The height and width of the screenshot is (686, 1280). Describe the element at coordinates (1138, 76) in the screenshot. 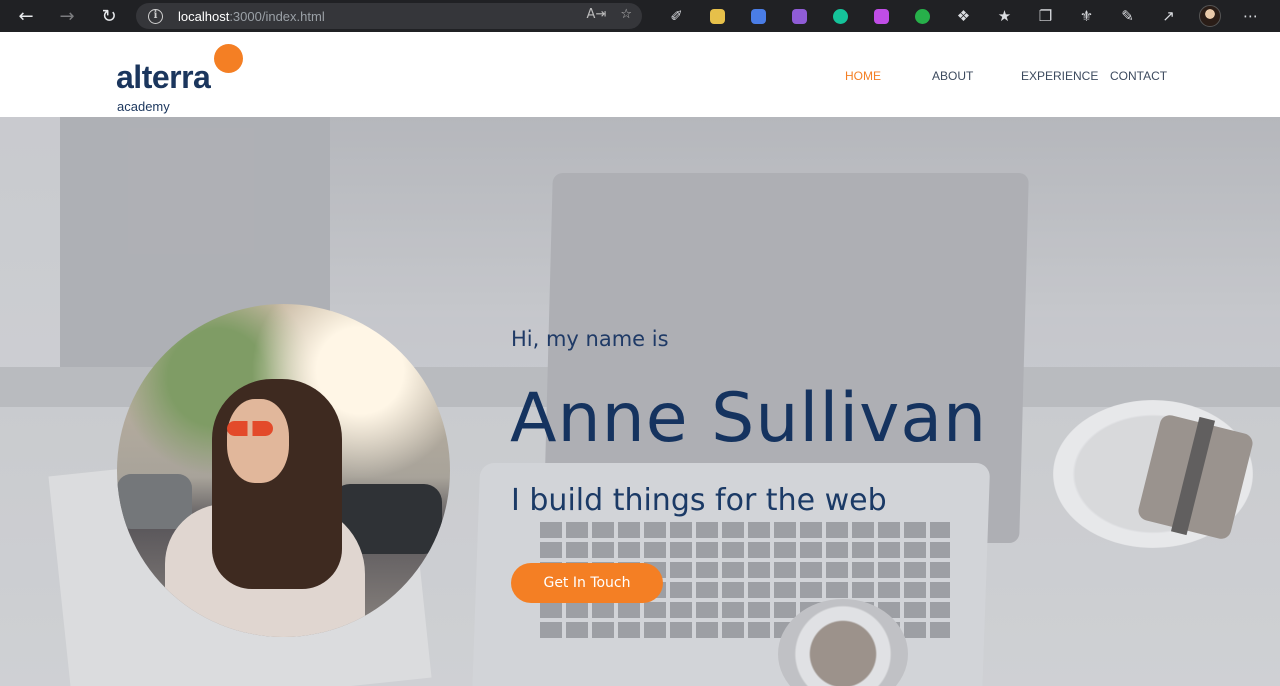

I see `nav-contact: CONTACT` at that location.